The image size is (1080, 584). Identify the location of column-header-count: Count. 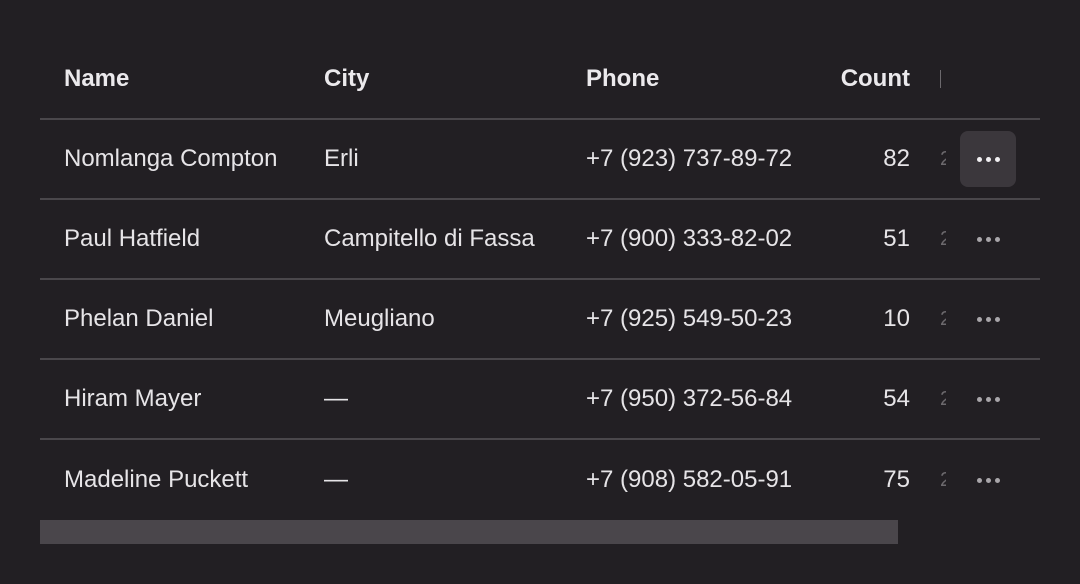
(855, 79).